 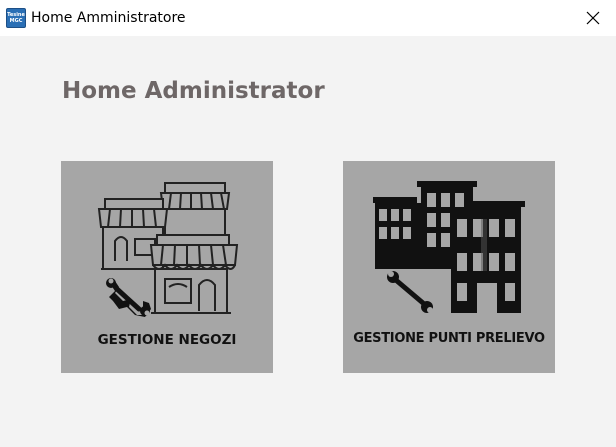 What do you see at coordinates (449, 247) in the screenshot?
I see `buildings-icon` at bounding box center [449, 247].